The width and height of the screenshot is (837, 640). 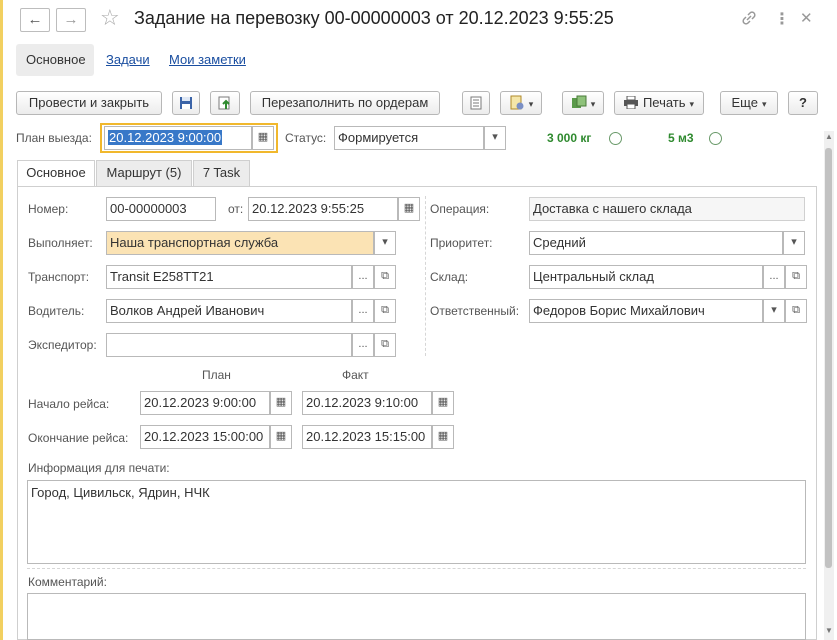 I want to click on driver-label: Водитель:, so click(x=56, y=311).